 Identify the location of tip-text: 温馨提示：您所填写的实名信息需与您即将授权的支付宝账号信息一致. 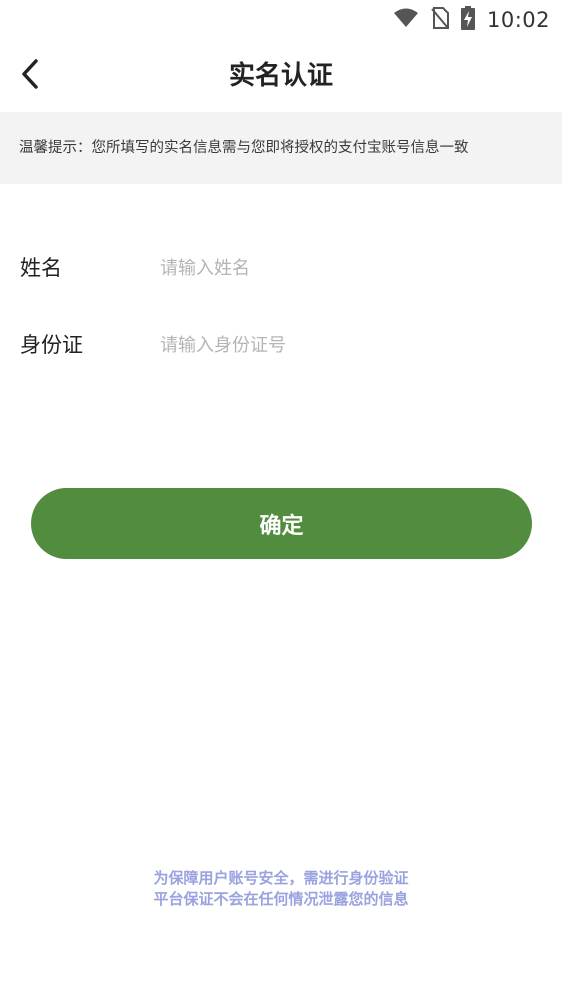
(244, 148).